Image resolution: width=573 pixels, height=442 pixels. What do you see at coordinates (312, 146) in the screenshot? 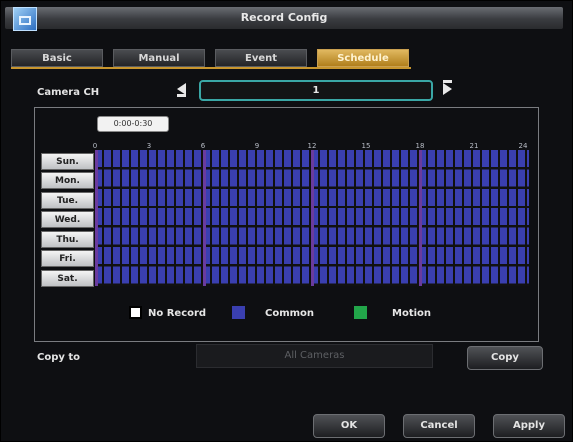
I see `hour-label: 12` at bounding box center [312, 146].